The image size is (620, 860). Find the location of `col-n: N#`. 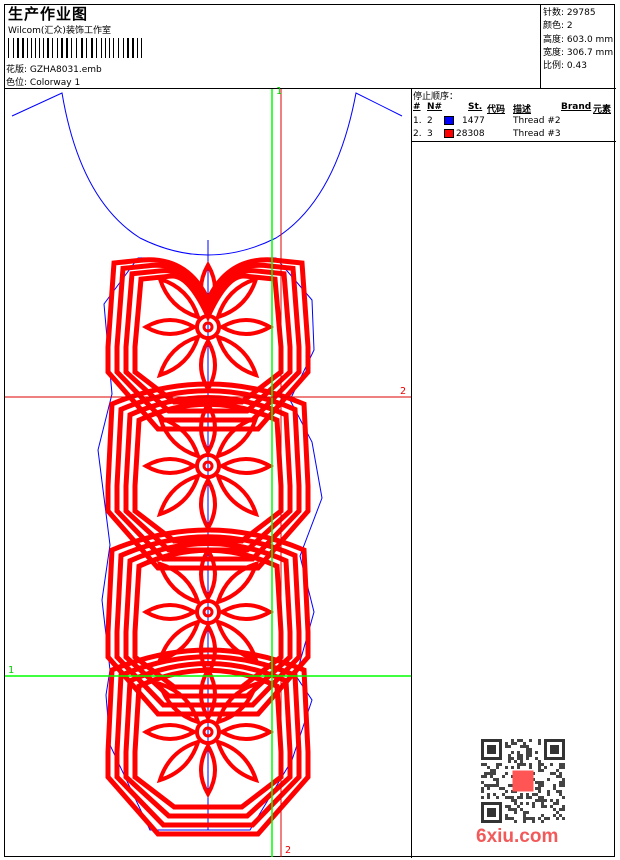

col-n: N# is located at coordinates (435, 107).